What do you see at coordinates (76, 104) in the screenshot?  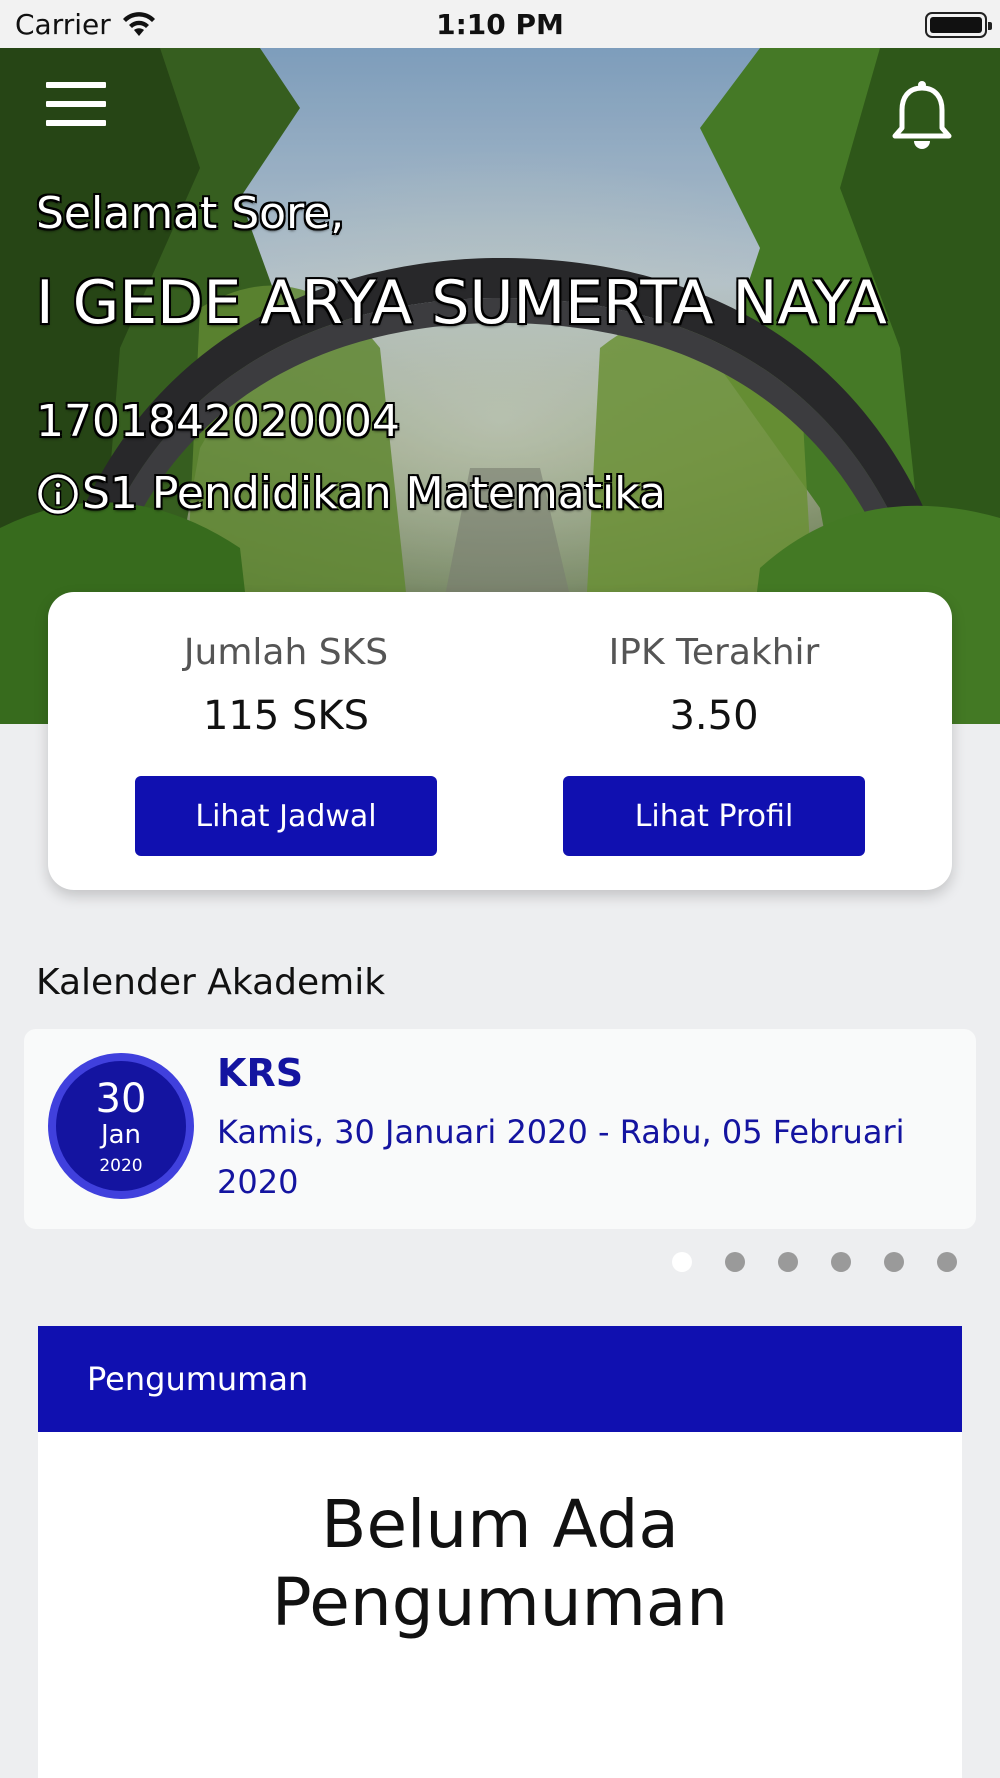 I see `menu-icon` at bounding box center [76, 104].